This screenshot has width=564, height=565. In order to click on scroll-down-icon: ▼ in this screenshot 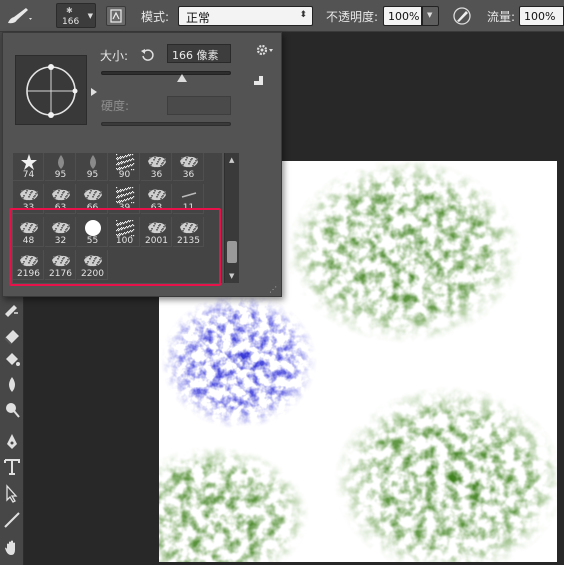, I will do `click(231, 276)`.